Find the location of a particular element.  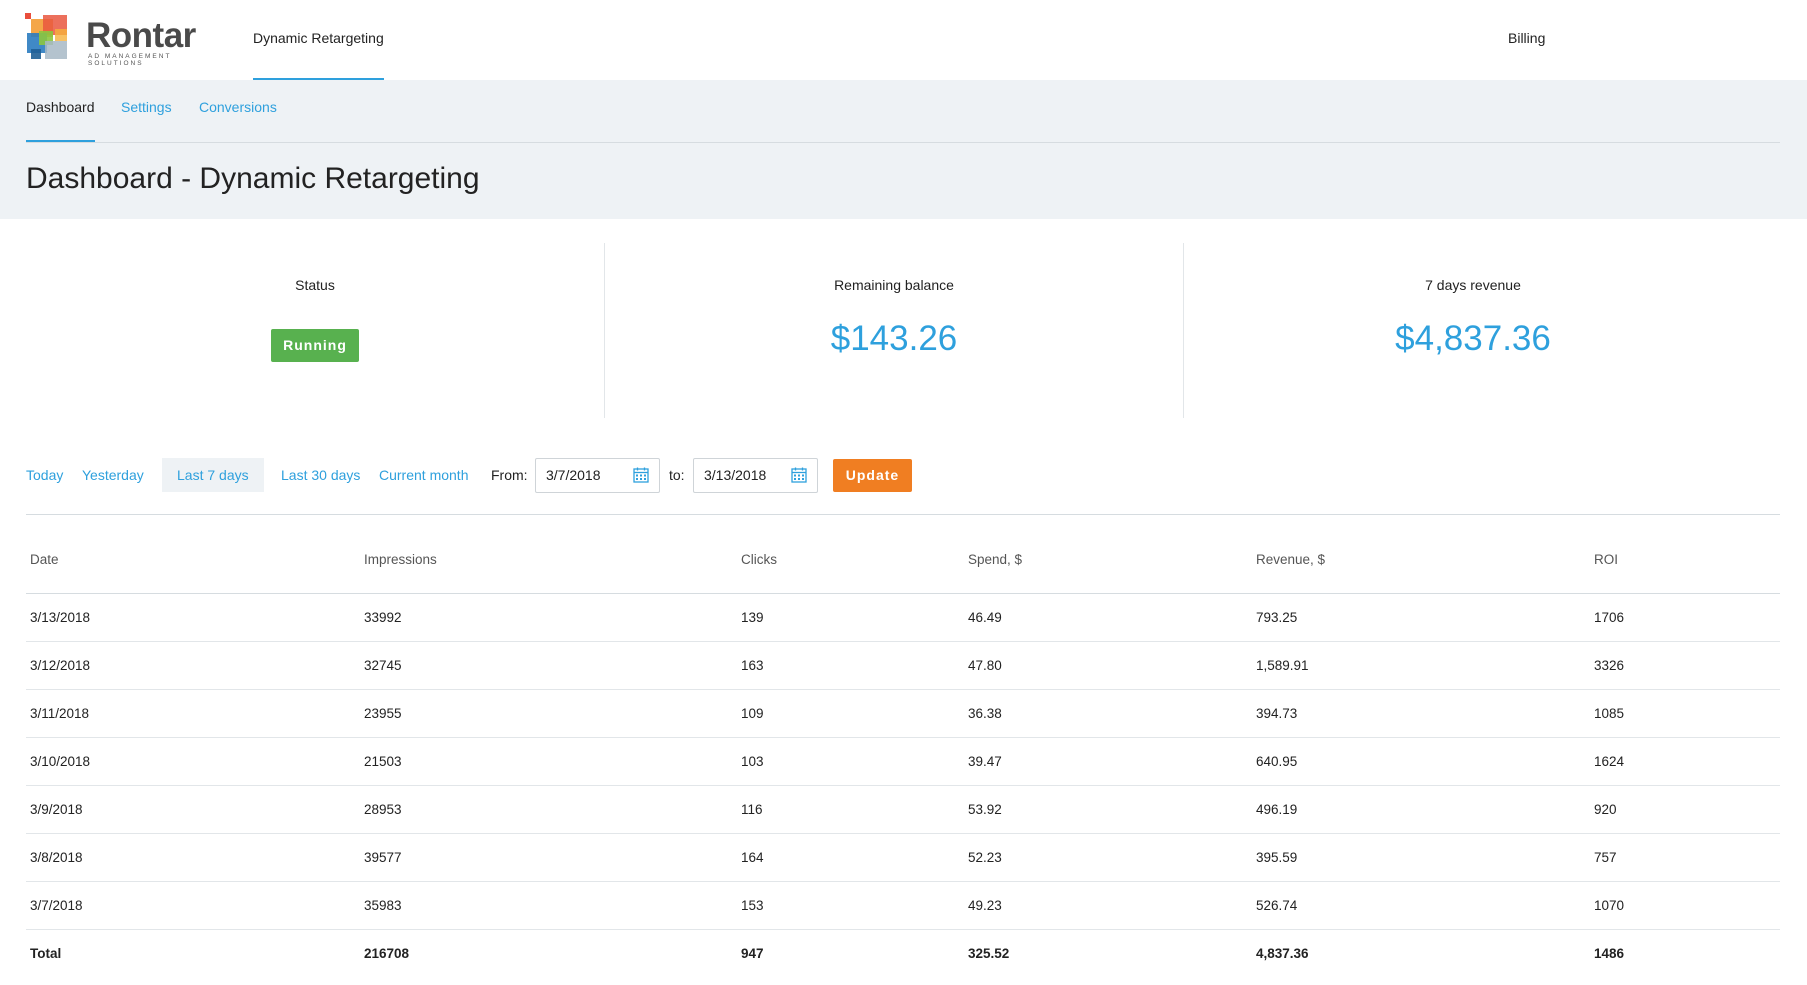

cell-clicks: 109 is located at coordinates (850, 713).